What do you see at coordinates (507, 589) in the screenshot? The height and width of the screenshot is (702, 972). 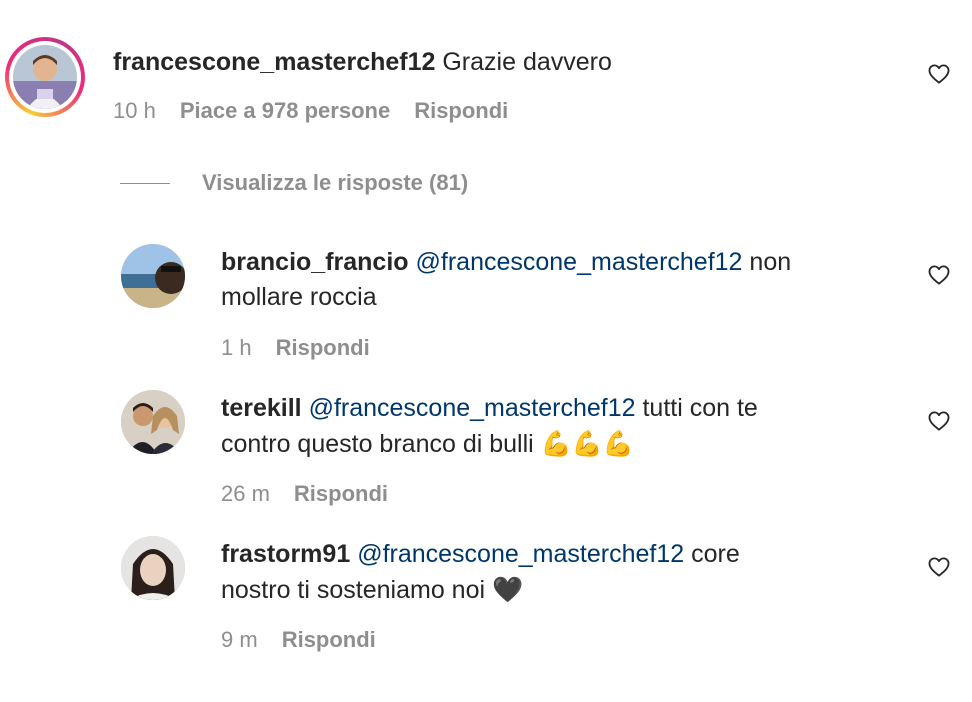 I see `black-heart-emoji: 🖤` at bounding box center [507, 589].